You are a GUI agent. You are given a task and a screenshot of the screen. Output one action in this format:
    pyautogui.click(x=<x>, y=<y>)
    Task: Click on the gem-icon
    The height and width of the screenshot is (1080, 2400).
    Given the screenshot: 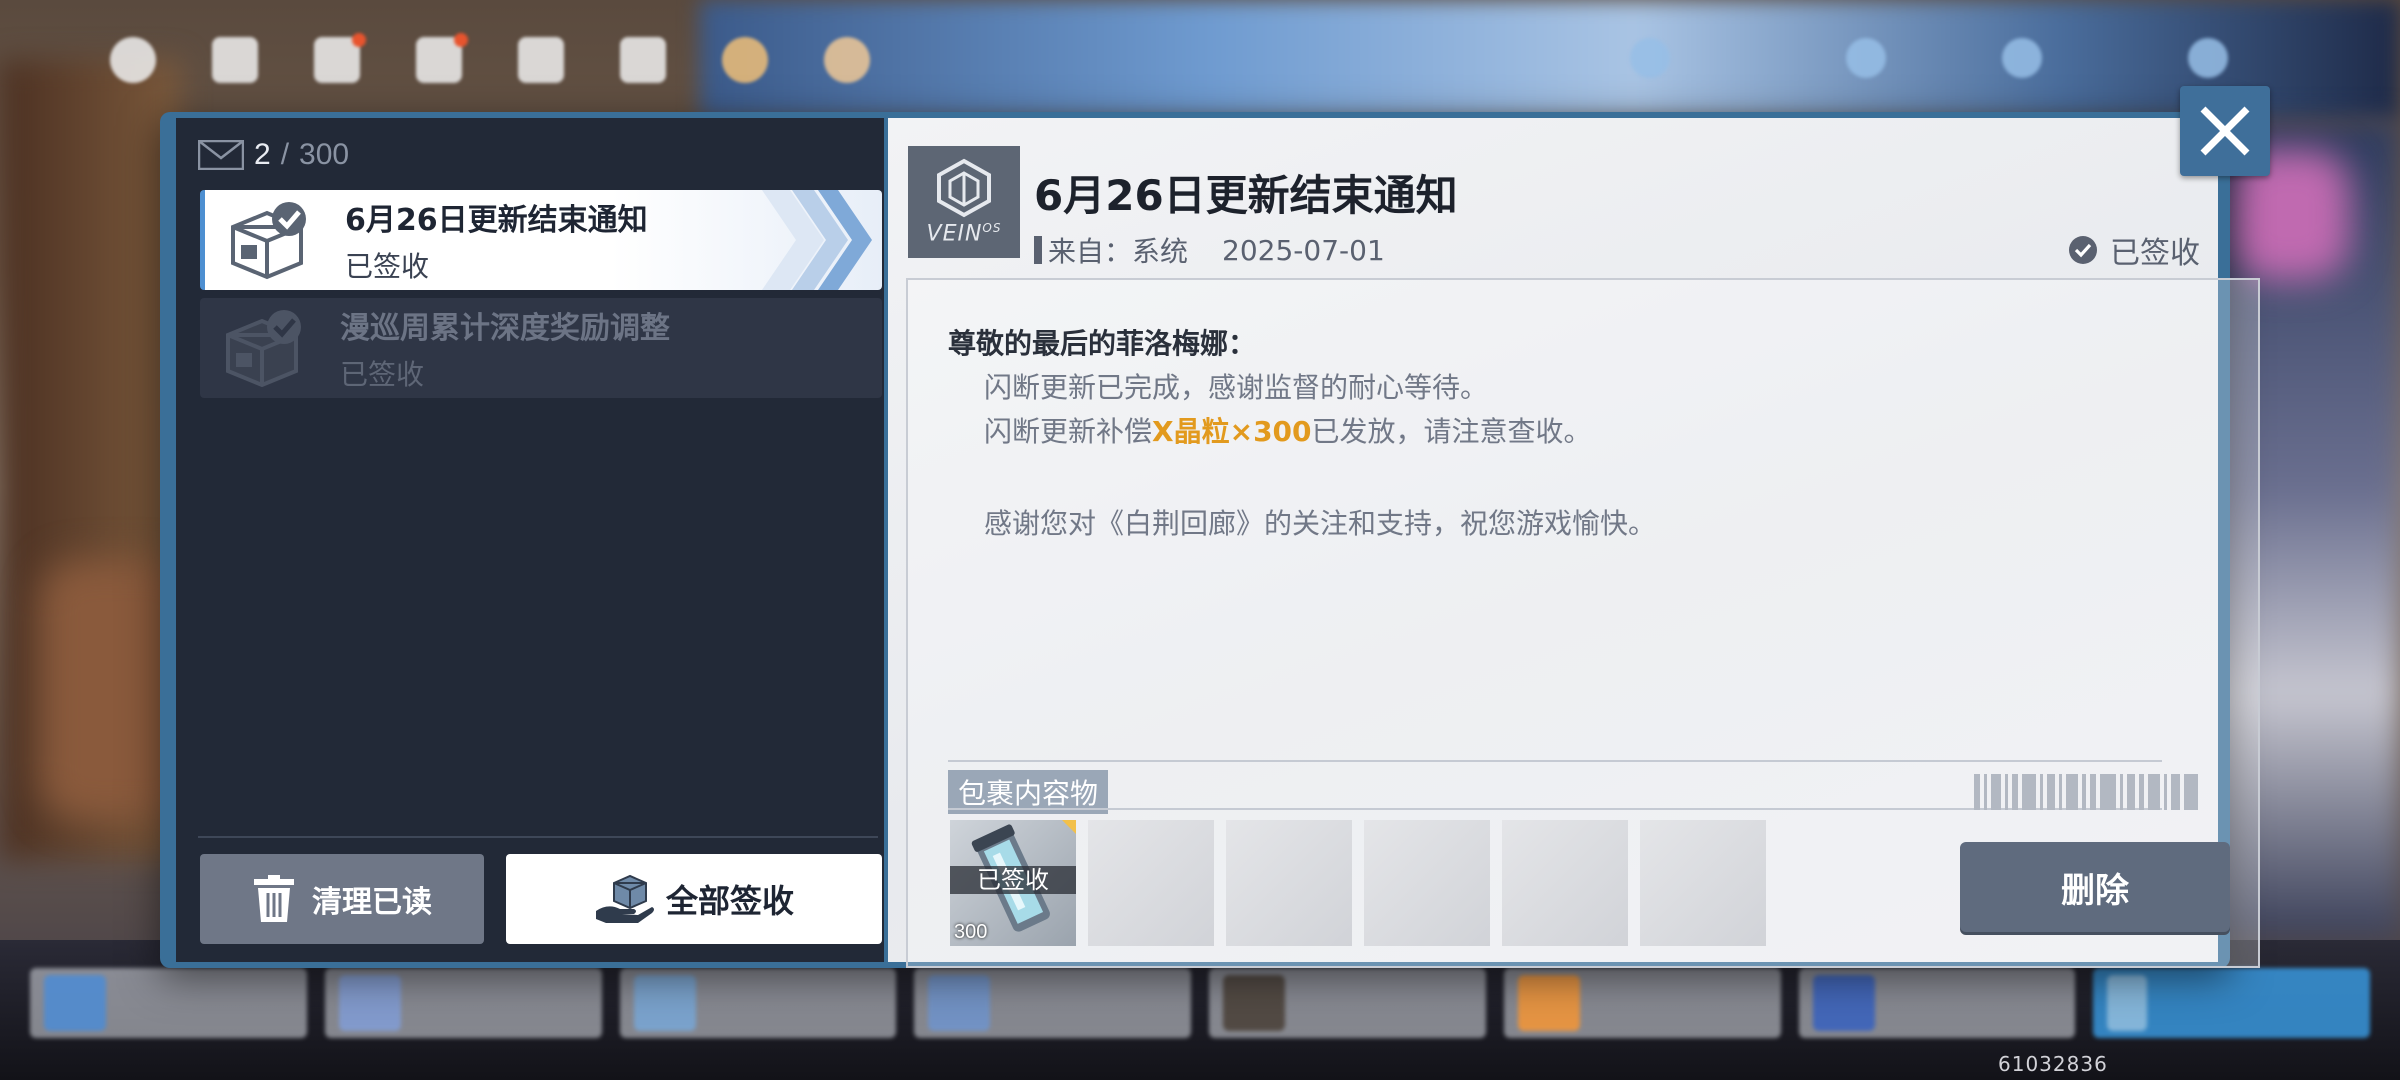 What is the action you would take?
    pyautogui.click(x=1866, y=58)
    